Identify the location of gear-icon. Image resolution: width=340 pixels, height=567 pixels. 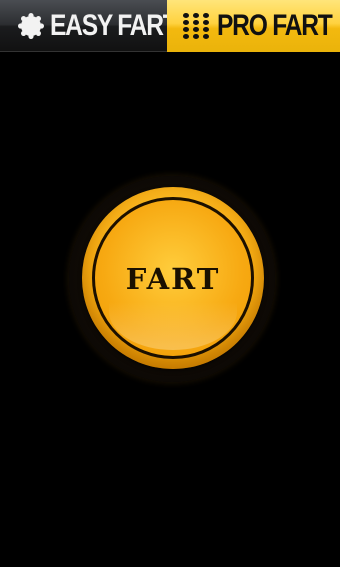
(31, 25).